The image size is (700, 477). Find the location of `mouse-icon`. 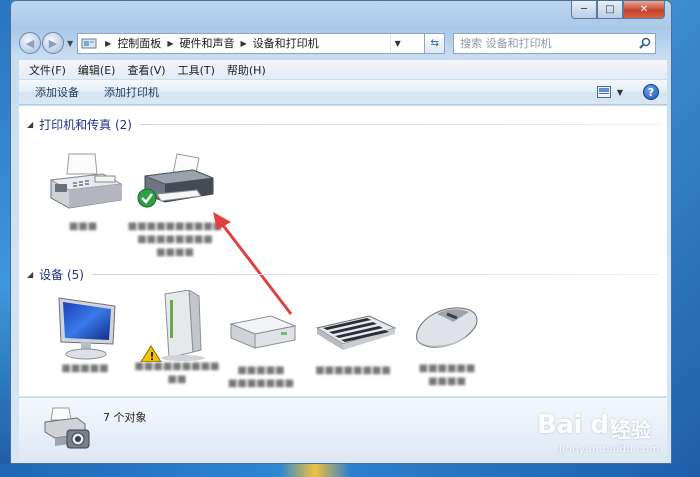

mouse-icon is located at coordinates (447, 324).